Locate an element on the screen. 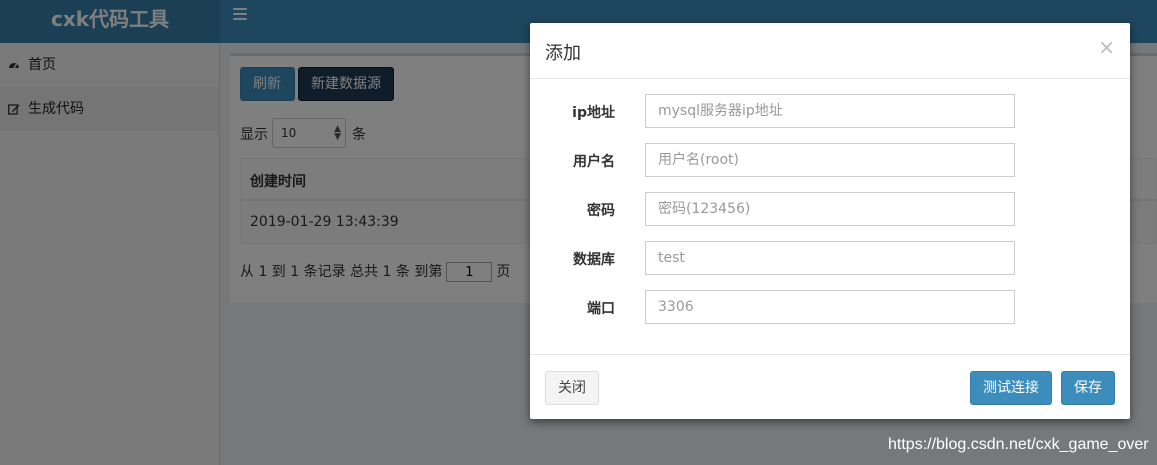 The image size is (1157, 465). password-input is located at coordinates (830, 209).